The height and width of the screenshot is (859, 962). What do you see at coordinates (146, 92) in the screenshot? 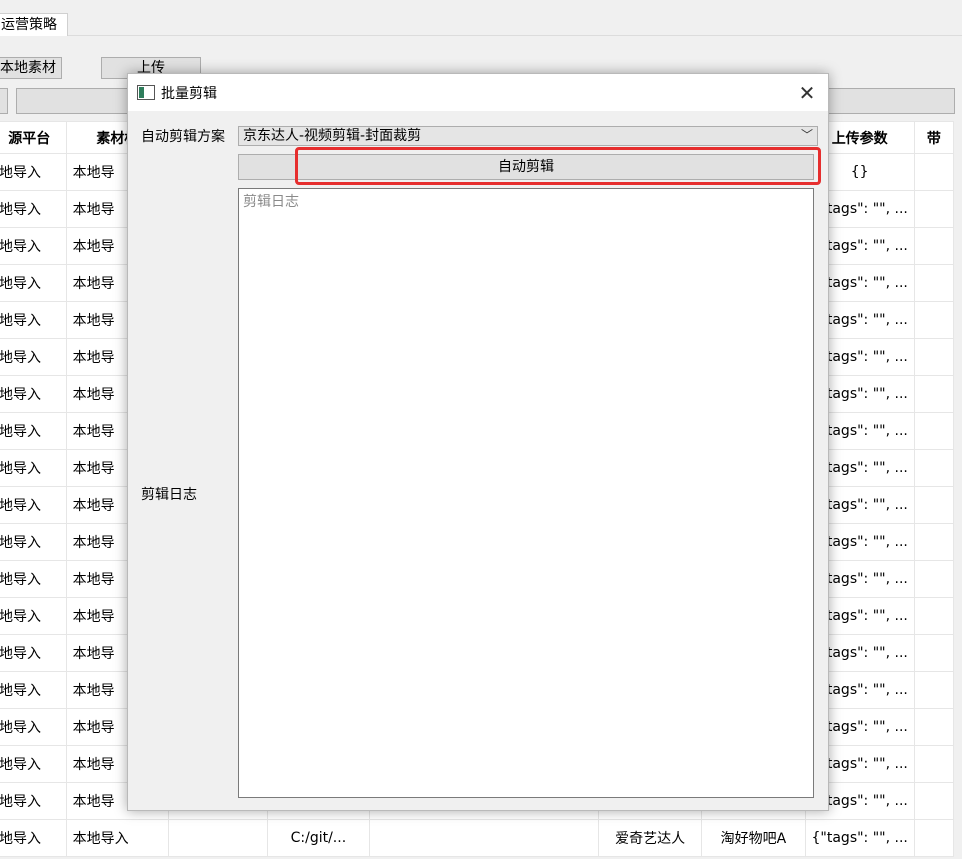
I see `app-window-icon` at bounding box center [146, 92].